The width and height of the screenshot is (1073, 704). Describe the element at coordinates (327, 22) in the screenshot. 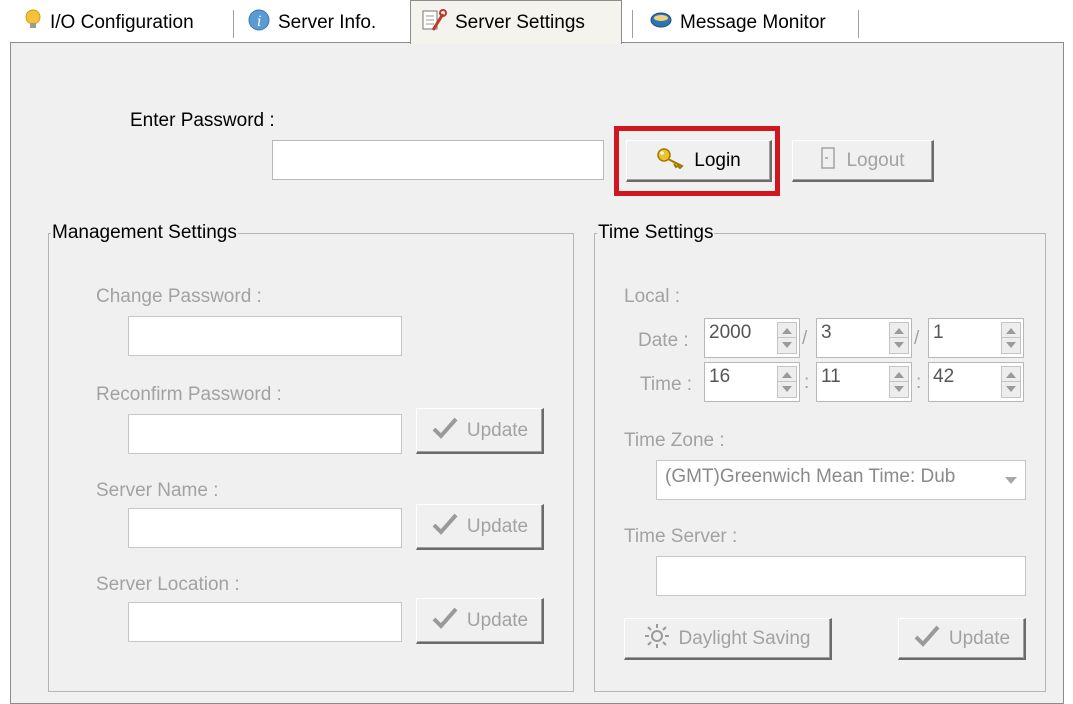

I see `tab-label: Server Info.` at that location.